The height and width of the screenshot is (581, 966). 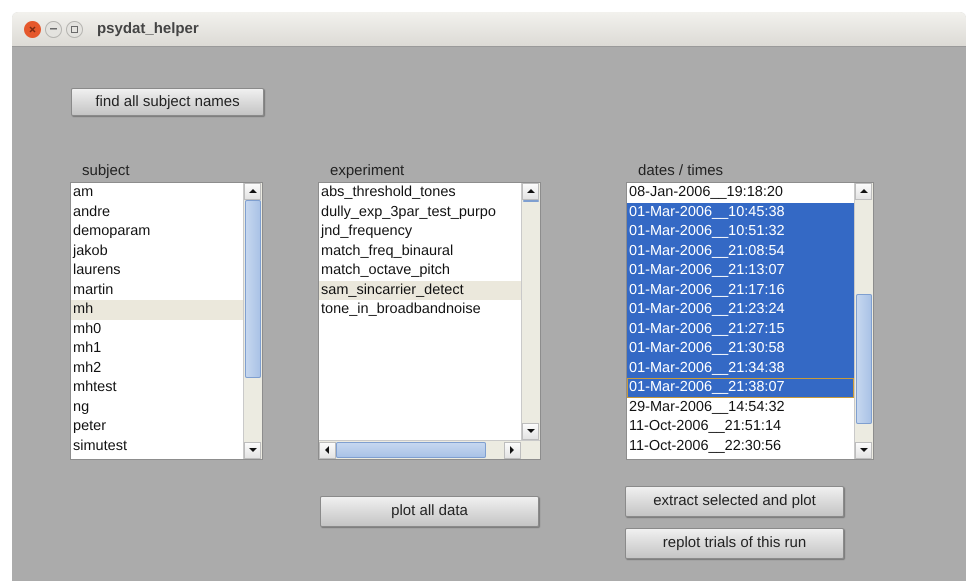 What do you see at coordinates (429, 321) in the screenshot?
I see `list-box: abs_threshold_tones dully_exp_3par_test_purpo jnd_frequency match_freq_binaural match_octave_pitch sam_sincarrier_detect tone_in_broadbandnoise` at bounding box center [429, 321].